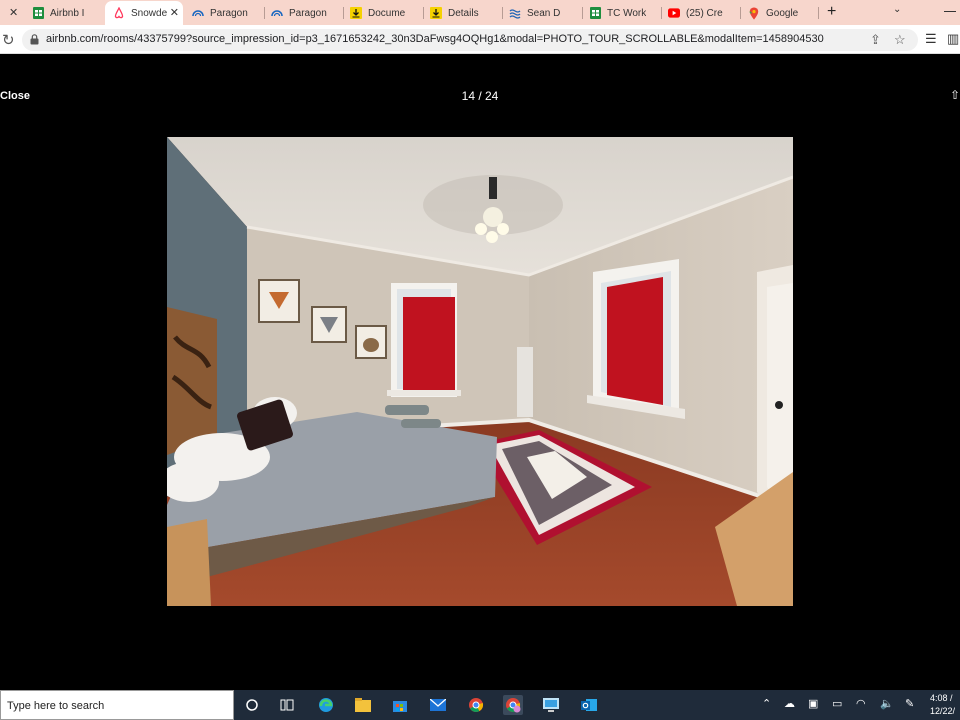 The height and width of the screenshot is (720, 960). I want to click on microsoft-store-icon, so click(400, 705).